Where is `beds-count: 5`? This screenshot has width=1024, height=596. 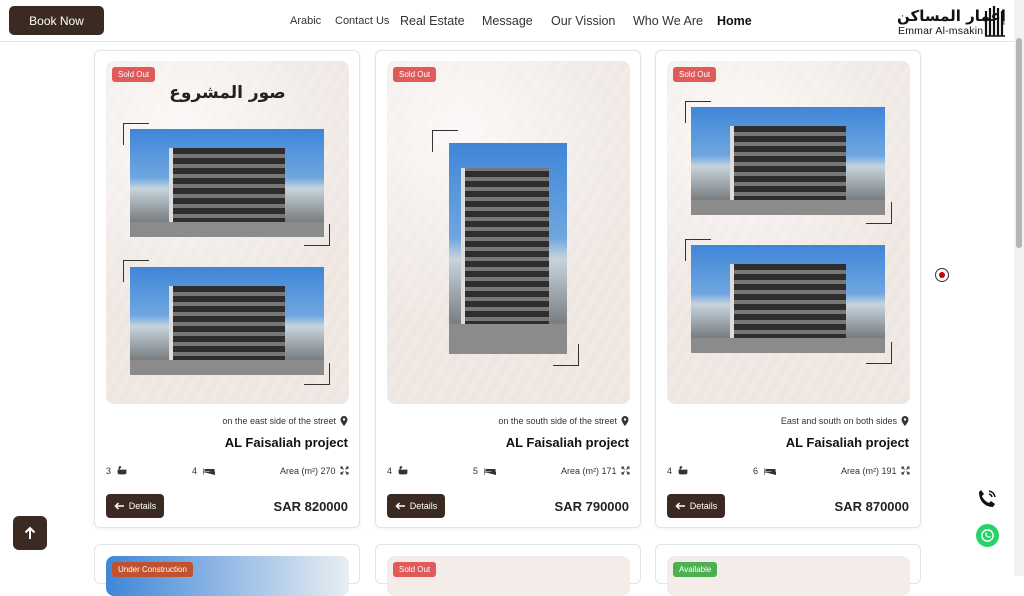 beds-count: 5 is located at coordinates (485, 471).